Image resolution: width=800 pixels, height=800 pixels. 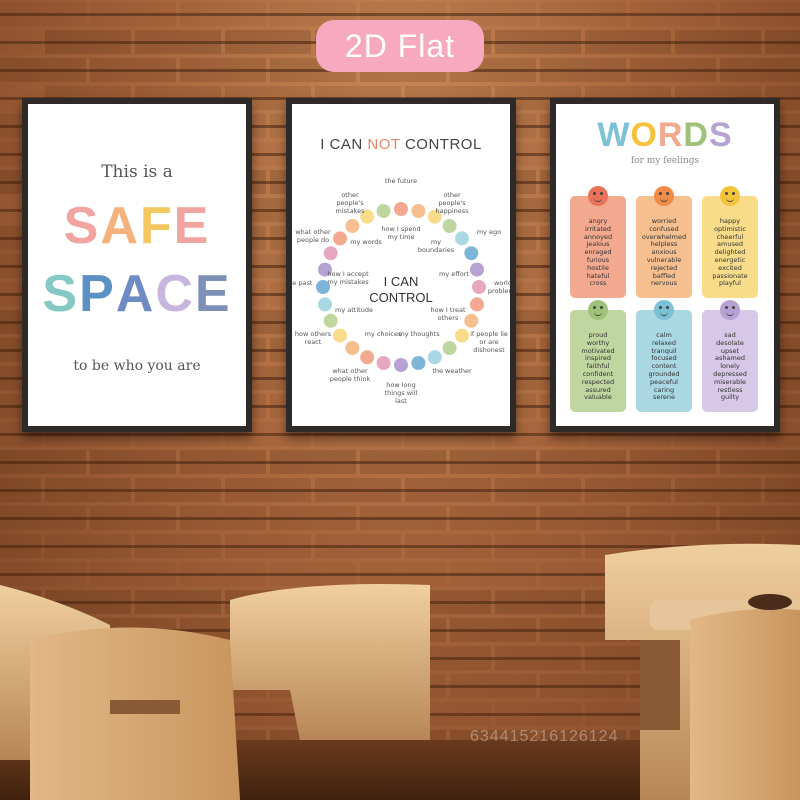 I want to click on watermark: 634415216126124, so click(x=544, y=736).